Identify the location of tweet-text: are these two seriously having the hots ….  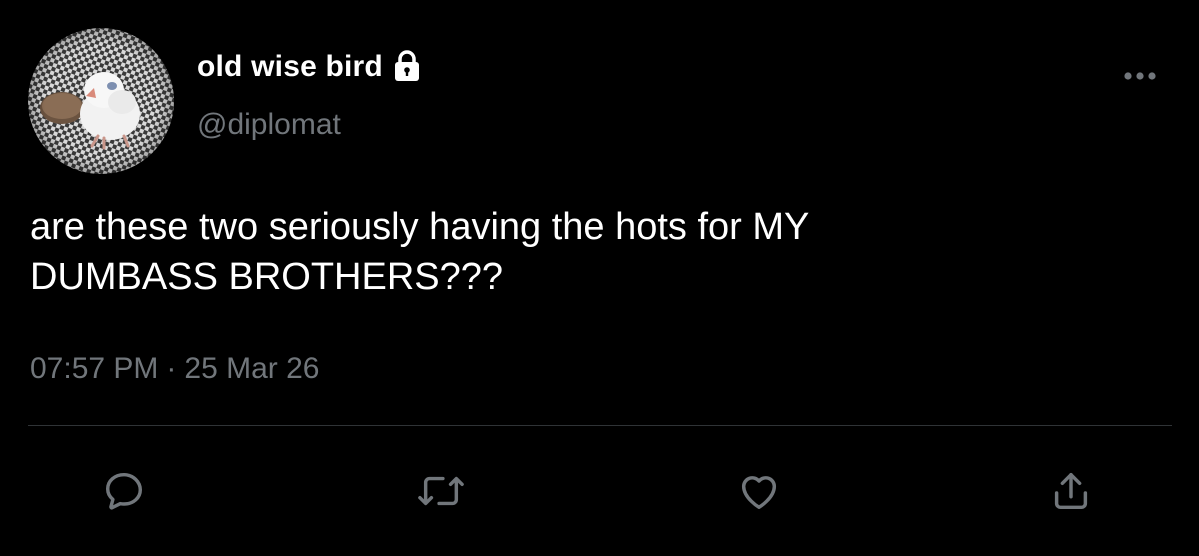
(420, 252).